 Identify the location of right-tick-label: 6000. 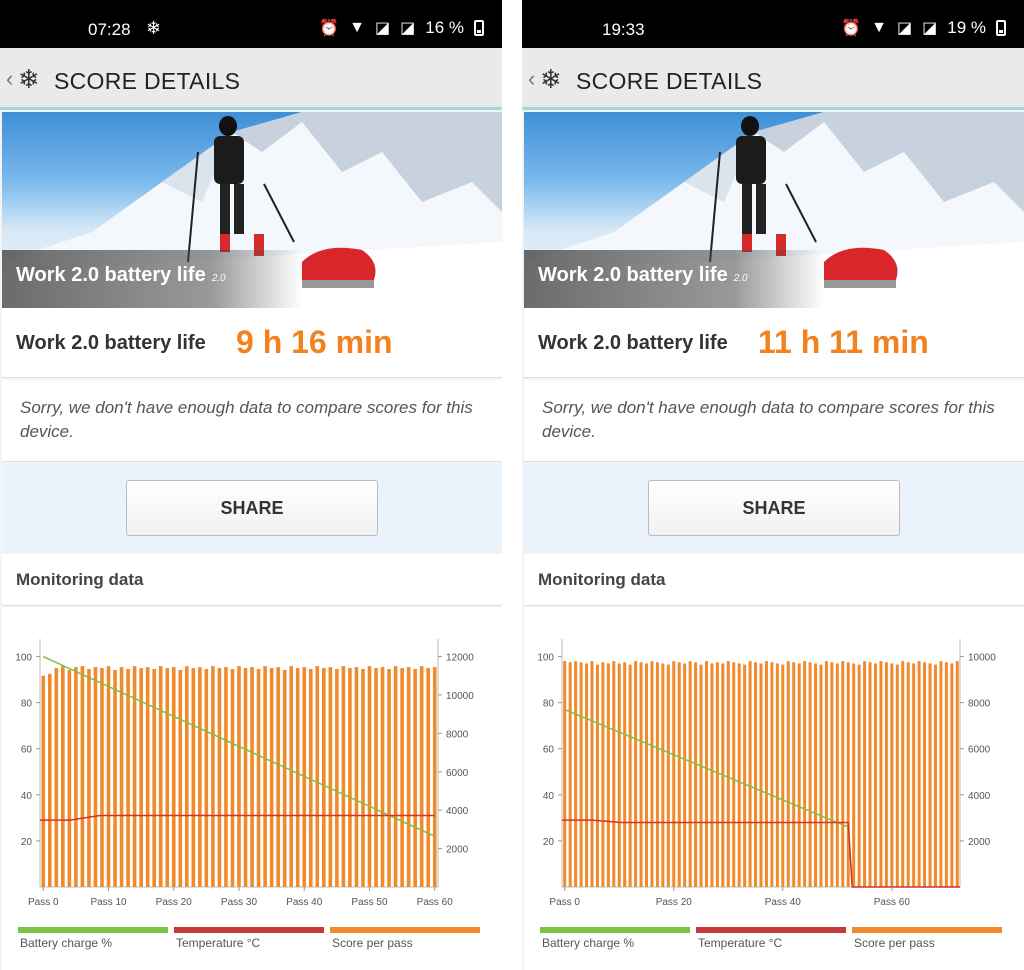
(457, 773).